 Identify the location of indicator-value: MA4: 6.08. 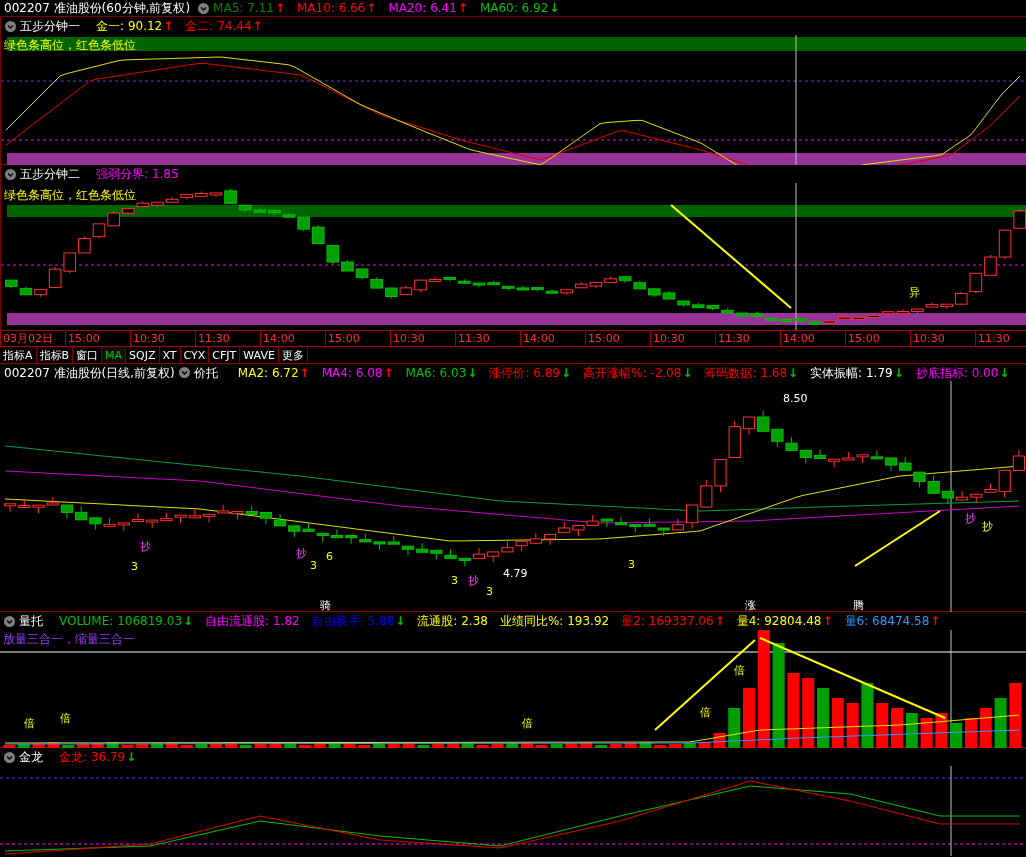
(352, 373).